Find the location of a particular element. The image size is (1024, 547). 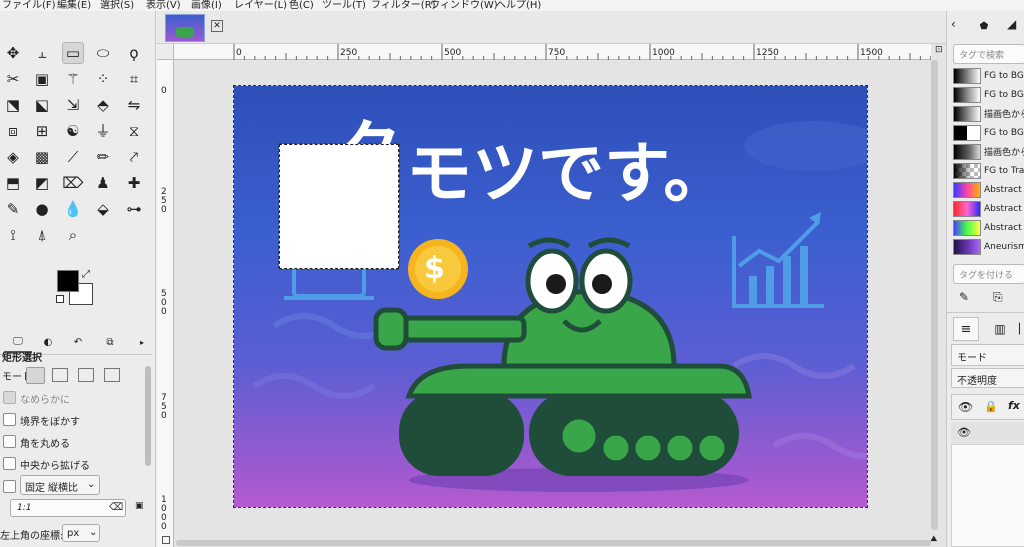

fx-icon: fx is located at coordinates (1014, 405).